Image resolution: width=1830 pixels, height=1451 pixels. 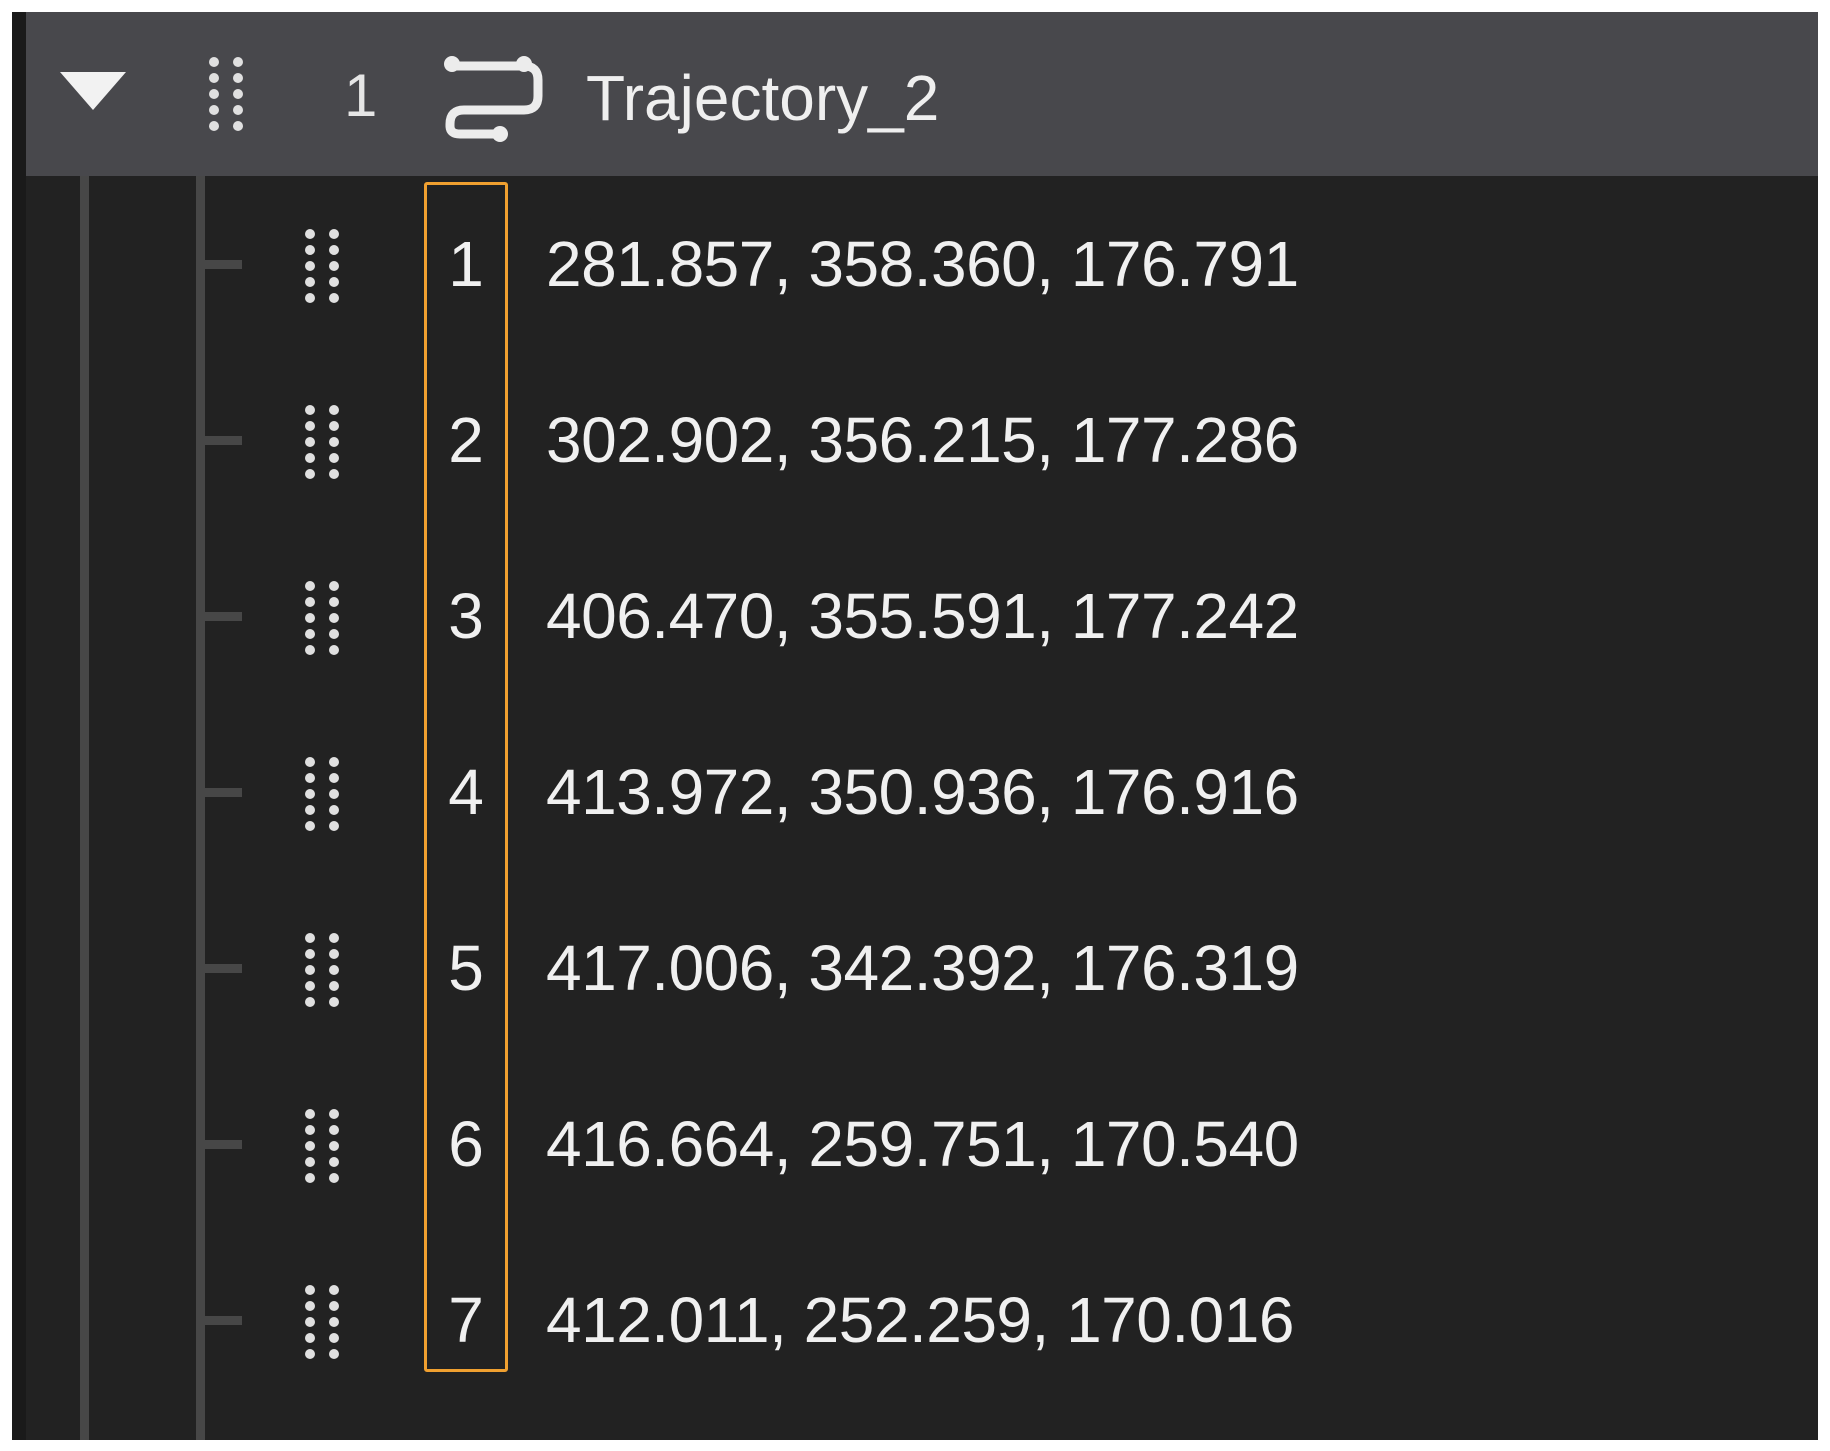 I want to click on waypoint-row: 5 417.006, 342.392, 176.319, so click(x=915, y=968).